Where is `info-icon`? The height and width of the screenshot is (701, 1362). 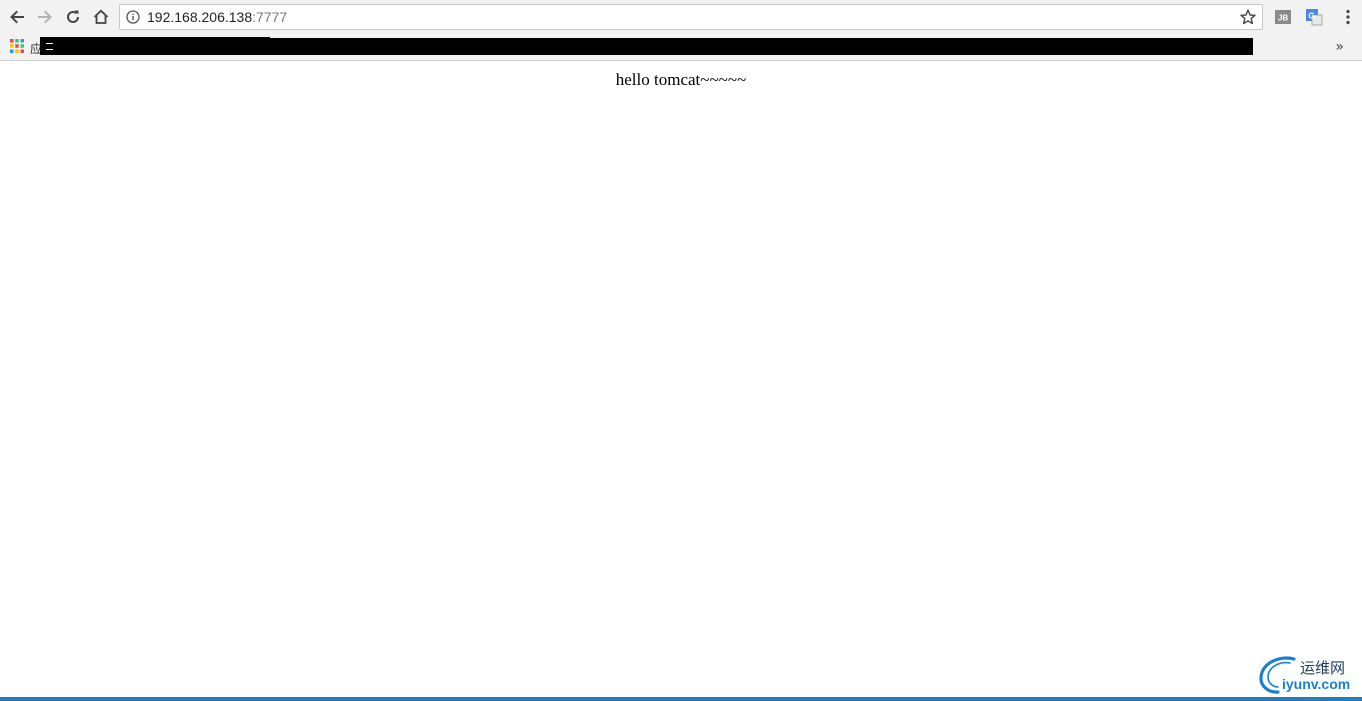
info-icon is located at coordinates (133, 17).